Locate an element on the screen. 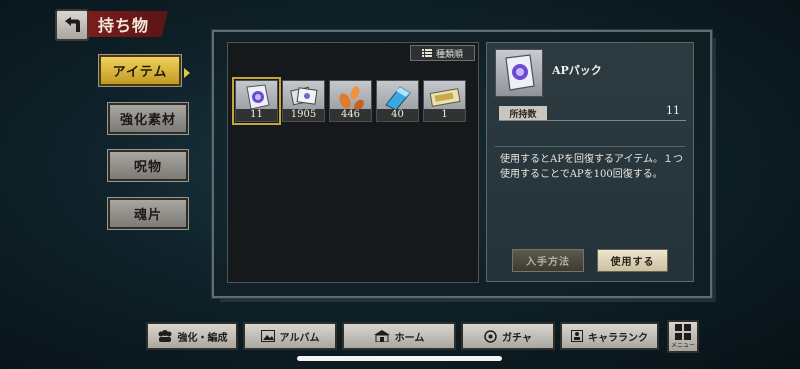 The image size is (800, 369). menu-label: メニュー is located at coordinates (682, 345).